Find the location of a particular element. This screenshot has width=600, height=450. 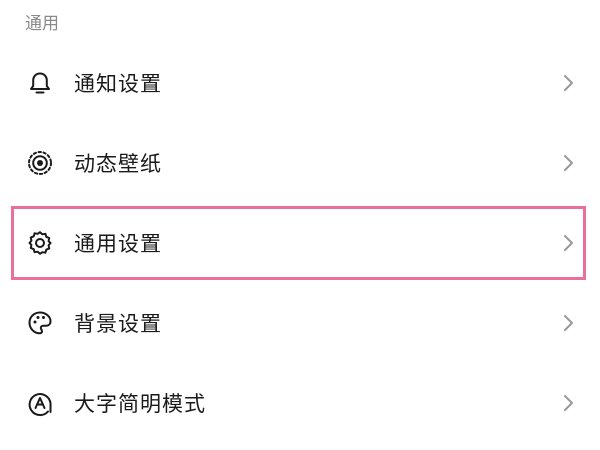

palette-icon is located at coordinates (40, 323).